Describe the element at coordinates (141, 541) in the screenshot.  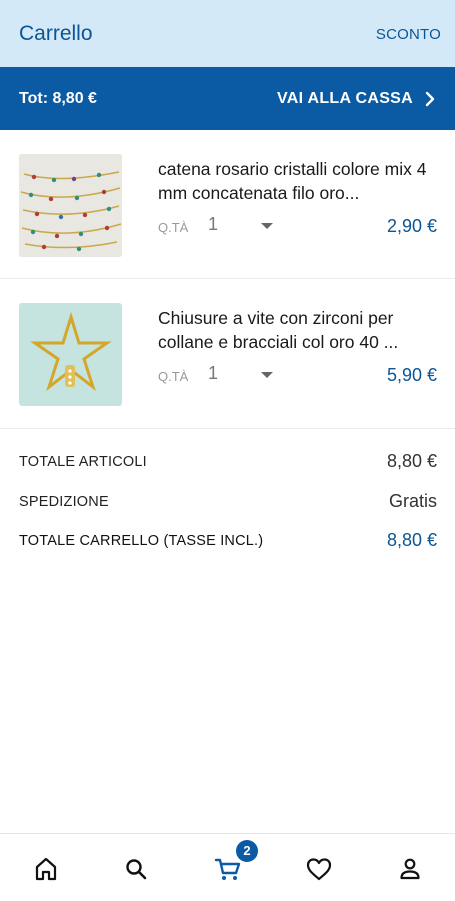
I see `summary-label: TOTALE CARRELLO (TASSE INCL.)` at that location.